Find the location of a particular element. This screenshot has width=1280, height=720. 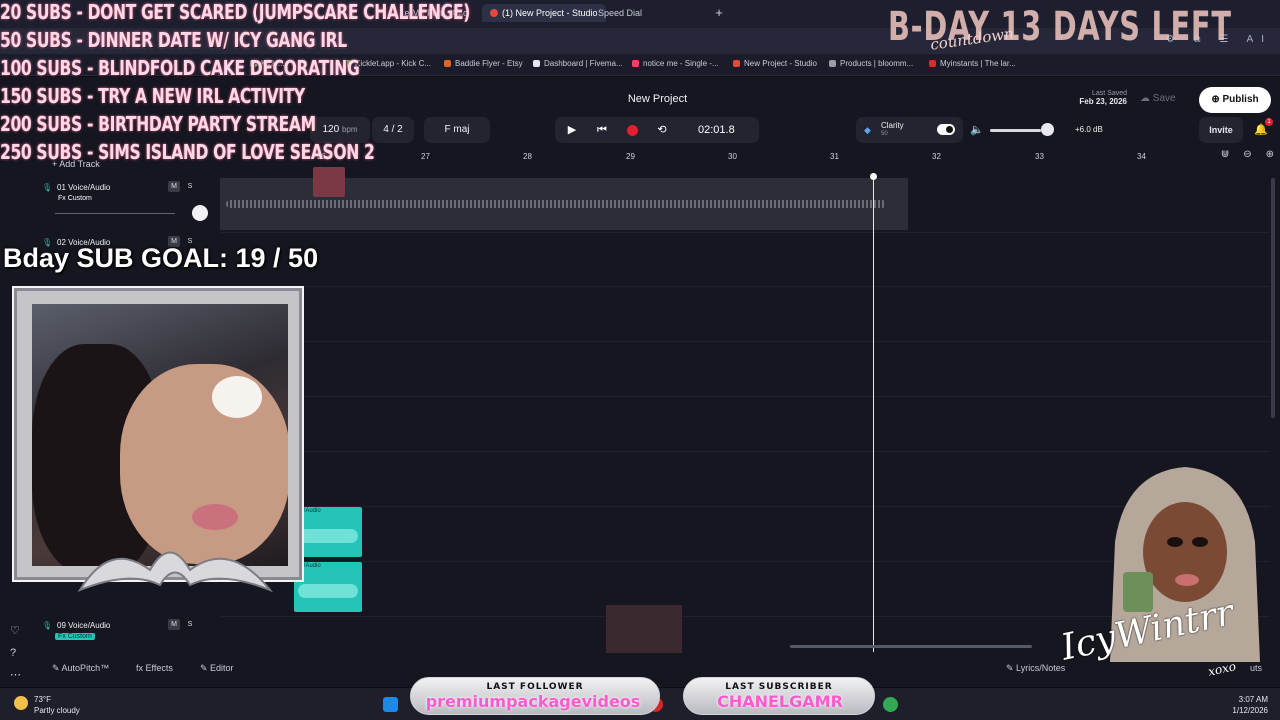

ruler-tick: 33 is located at coordinates (1039, 156).